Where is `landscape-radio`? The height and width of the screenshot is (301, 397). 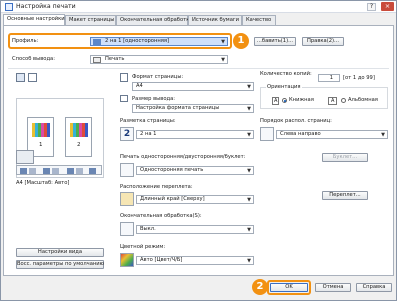 landscape-radio is located at coordinates (343, 100).